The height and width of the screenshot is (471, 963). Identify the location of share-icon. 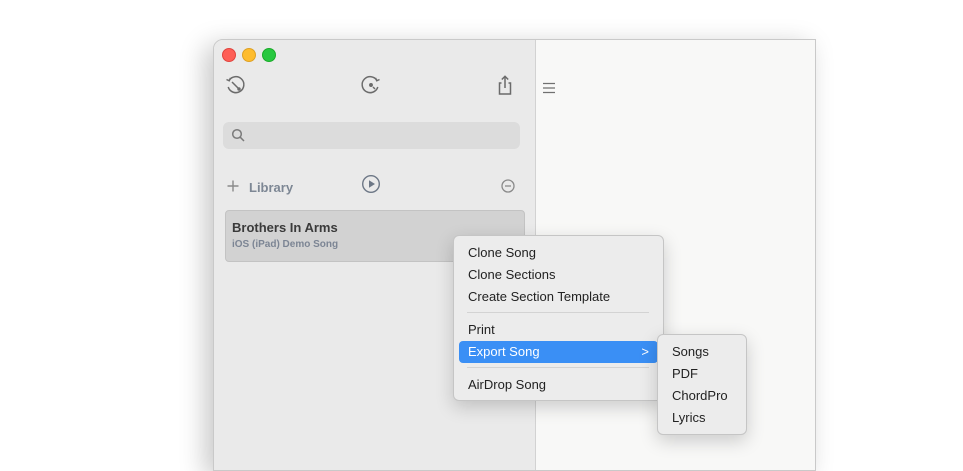
(505, 85).